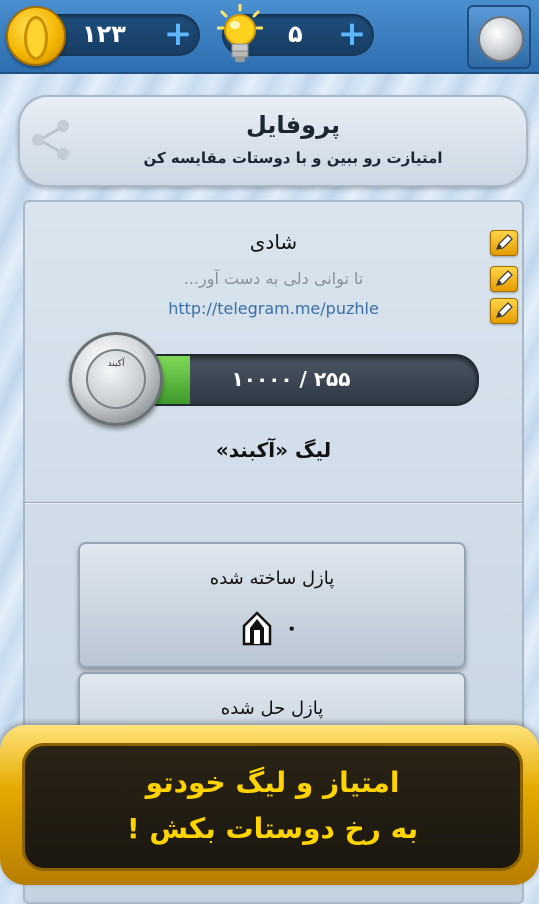  I want to click on add-coins-button: +, so click(178, 34).